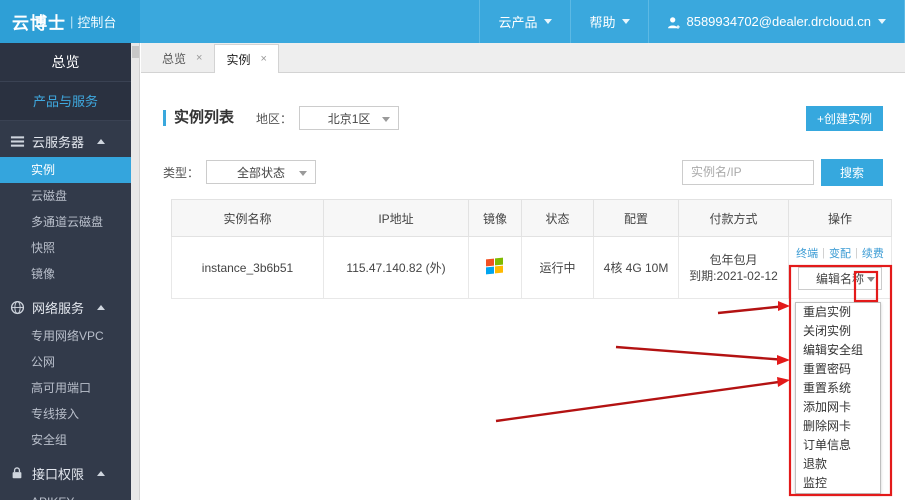 The image size is (905, 500). Describe the element at coordinates (39, 23) in the screenshot. I see `brand-name: 云博士` at that location.